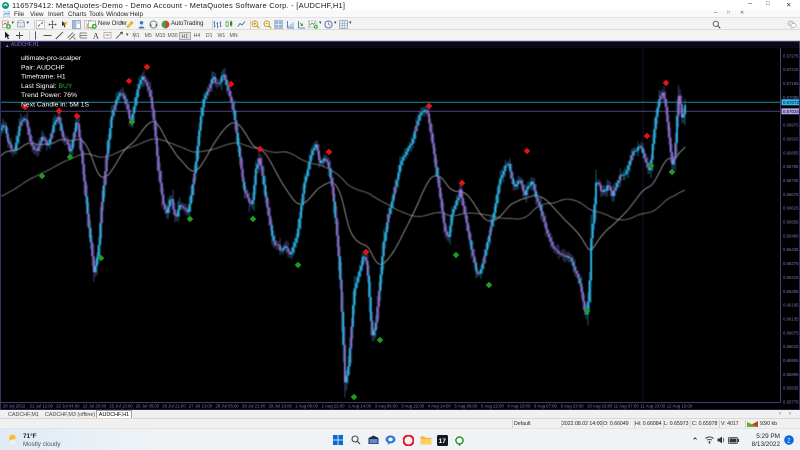  What do you see at coordinates (791, 402) in the screenshot?
I see `svg-text: 0.65775` at bounding box center [791, 402].